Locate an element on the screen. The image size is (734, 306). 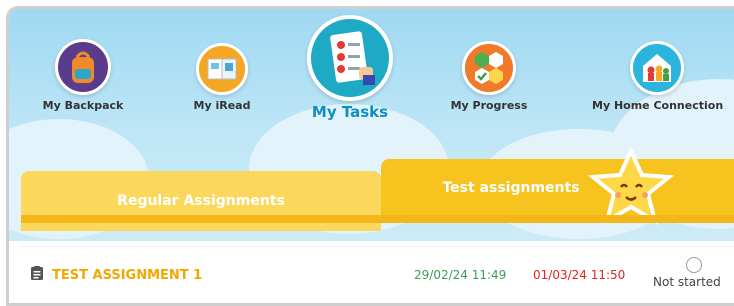
clipboard-icon is located at coordinates (37, 273).